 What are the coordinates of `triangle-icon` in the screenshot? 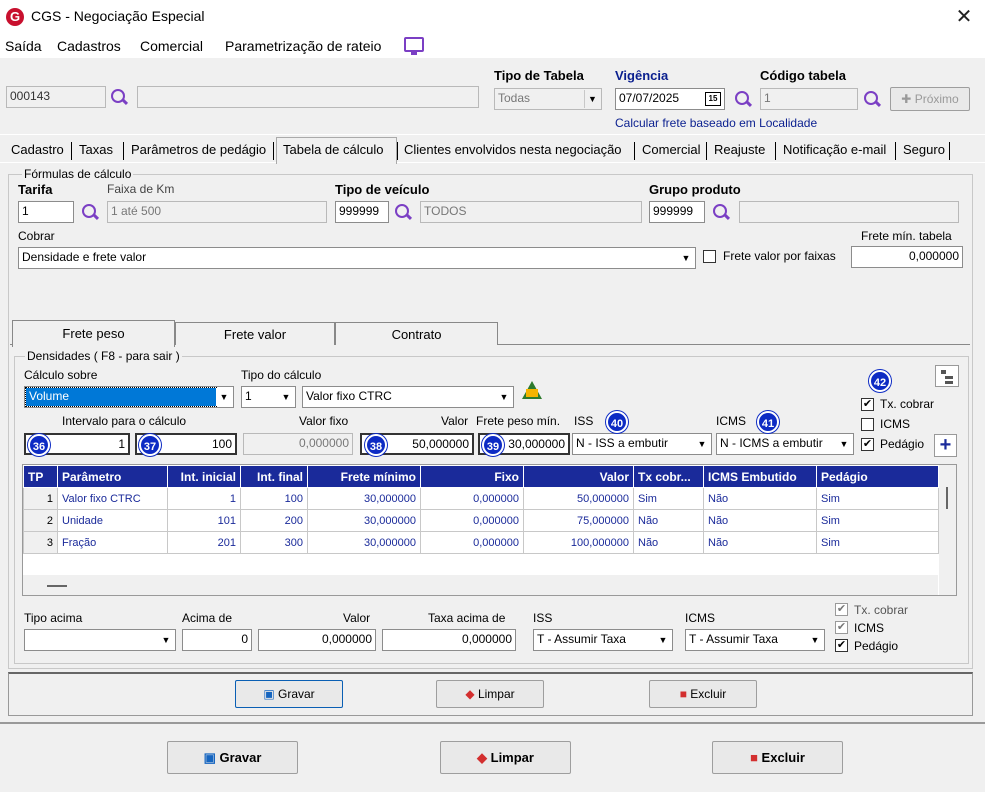 It's located at (532, 390).